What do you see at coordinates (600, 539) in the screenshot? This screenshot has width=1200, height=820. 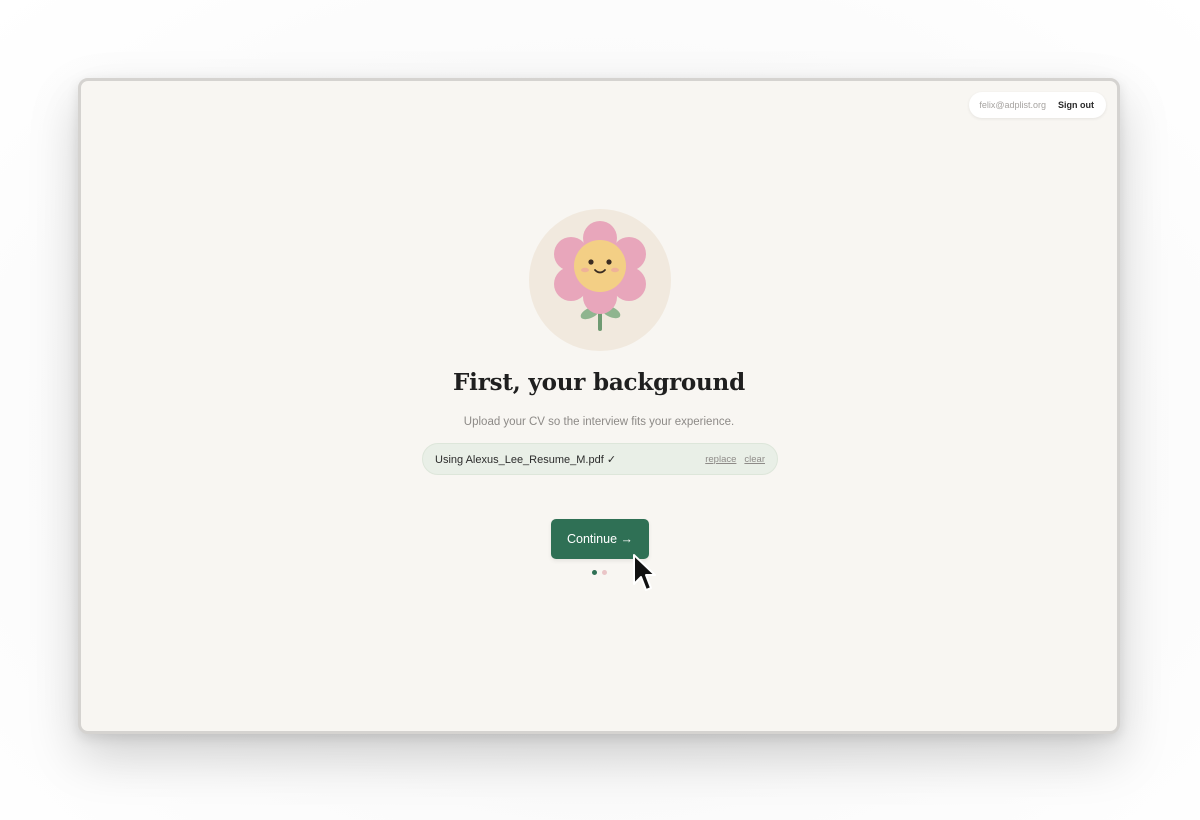 I see `continue-button: Continue →` at bounding box center [600, 539].